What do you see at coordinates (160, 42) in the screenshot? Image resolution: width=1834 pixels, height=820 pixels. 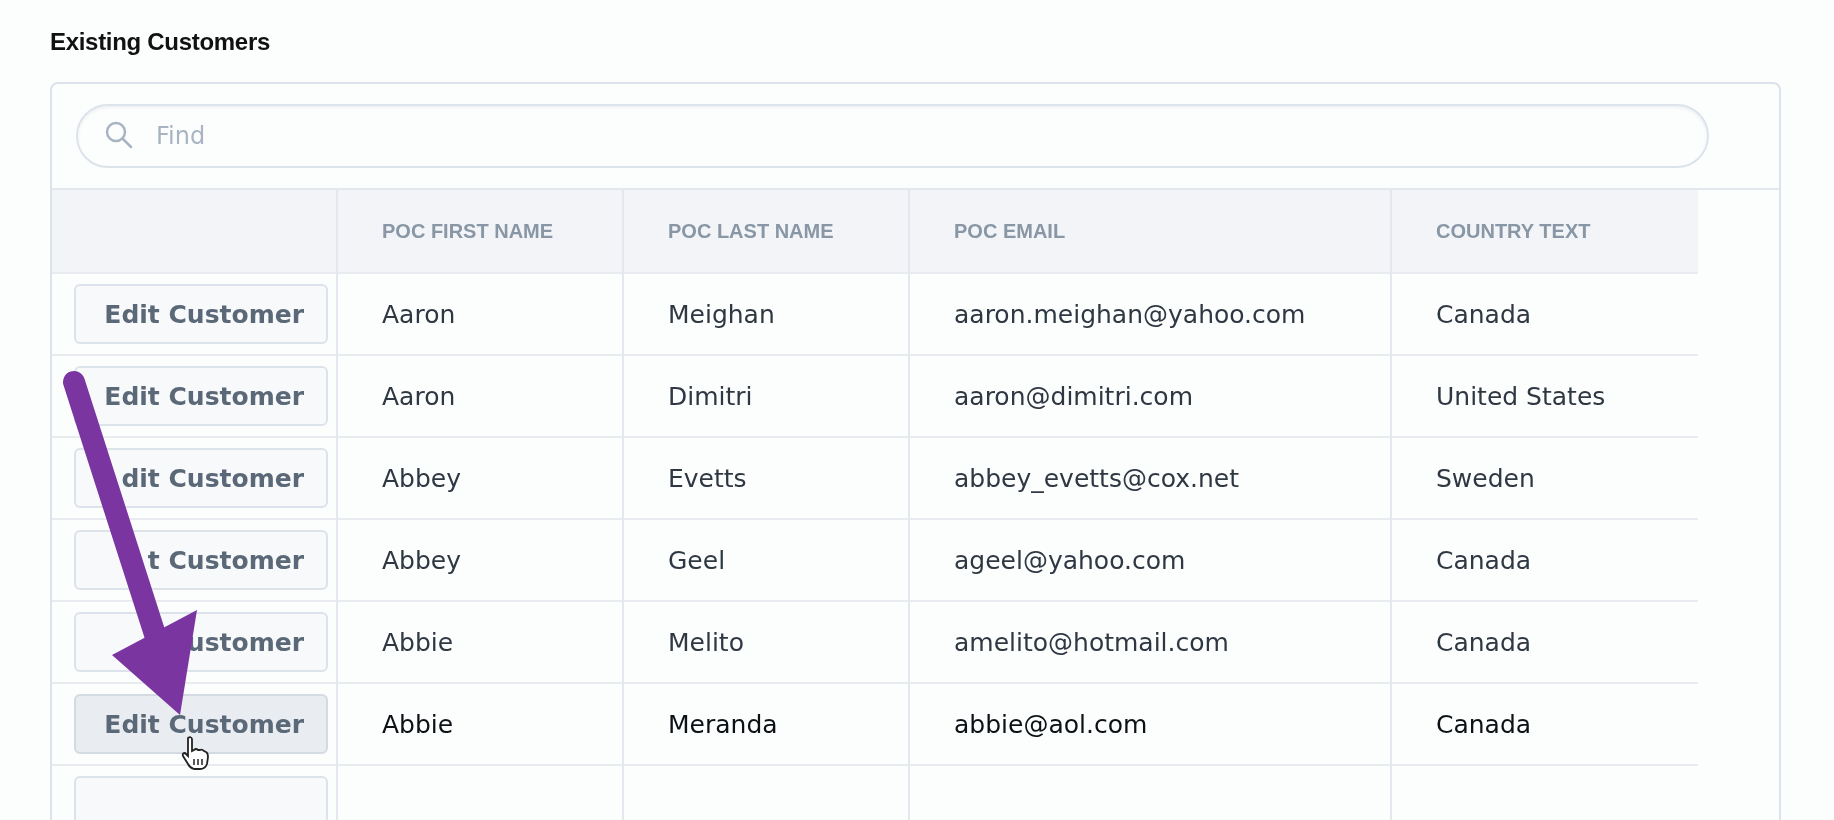 I see `section-title: Existing Customers` at bounding box center [160, 42].